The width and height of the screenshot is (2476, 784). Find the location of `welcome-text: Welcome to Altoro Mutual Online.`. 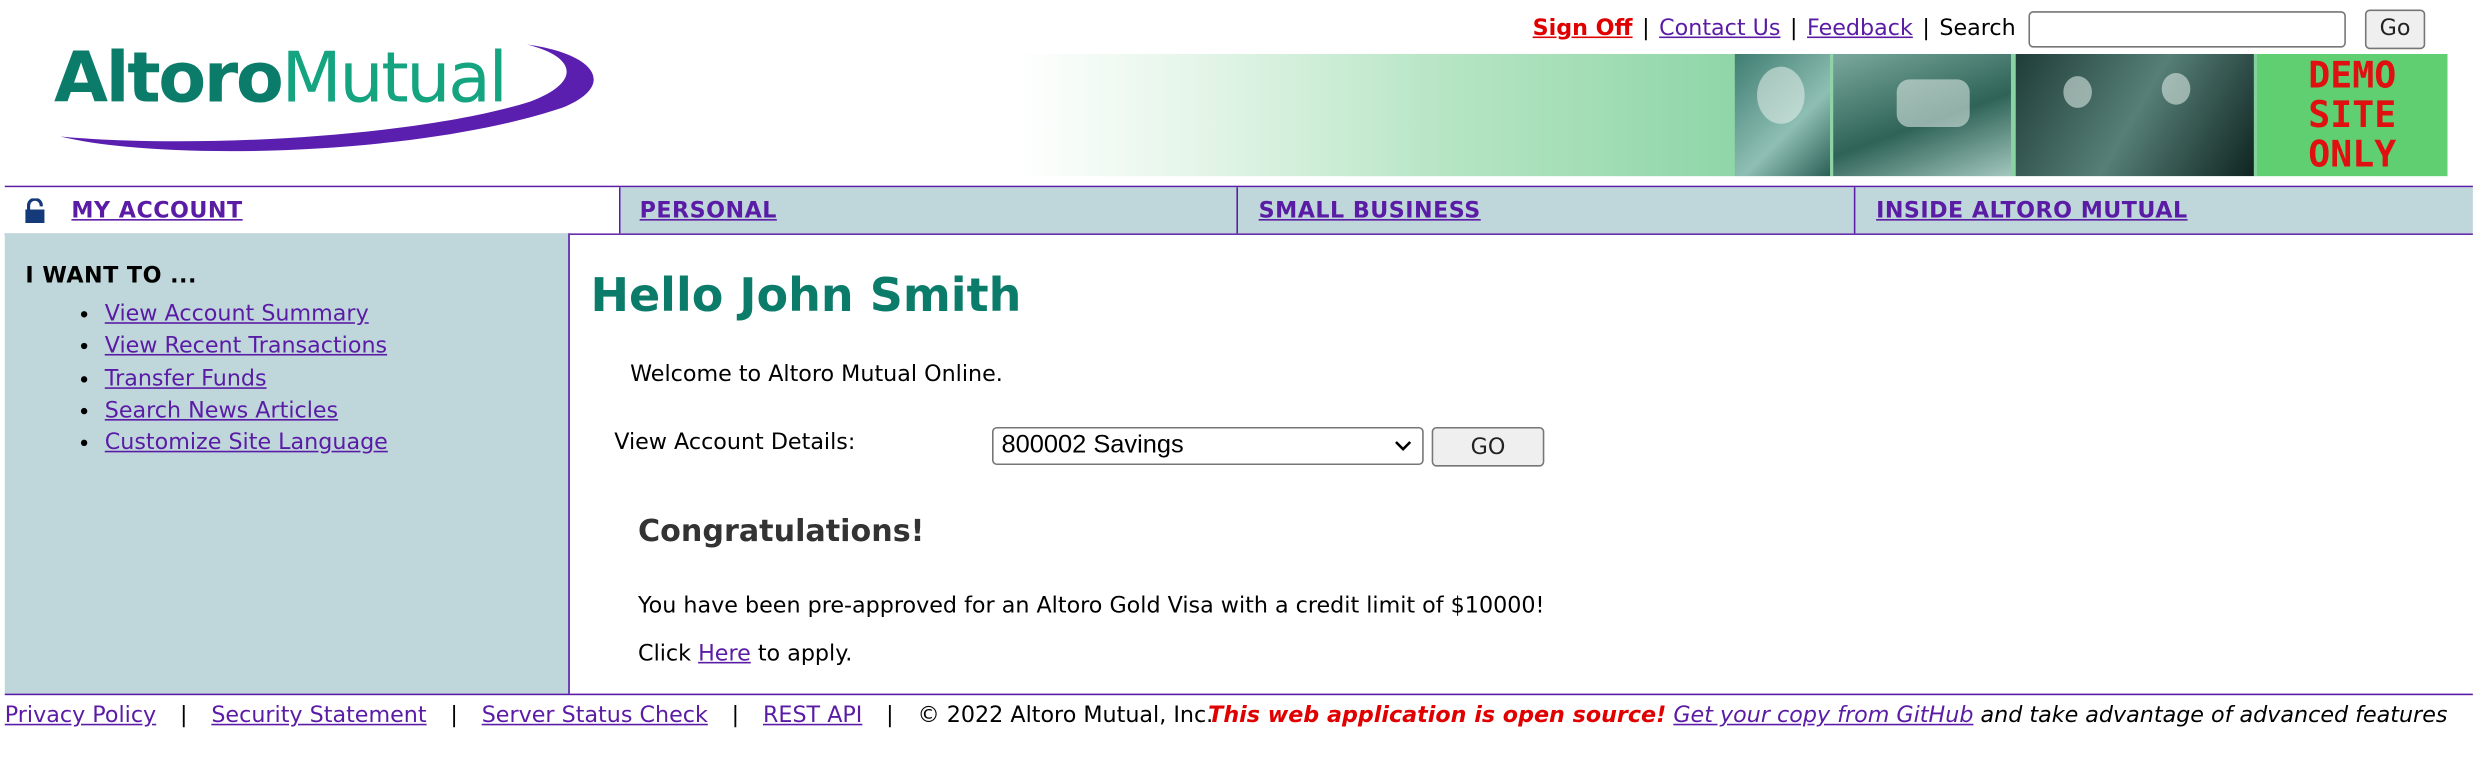

welcome-text: Welcome to Altoro Mutual Online. is located at coordinates (816, 374).